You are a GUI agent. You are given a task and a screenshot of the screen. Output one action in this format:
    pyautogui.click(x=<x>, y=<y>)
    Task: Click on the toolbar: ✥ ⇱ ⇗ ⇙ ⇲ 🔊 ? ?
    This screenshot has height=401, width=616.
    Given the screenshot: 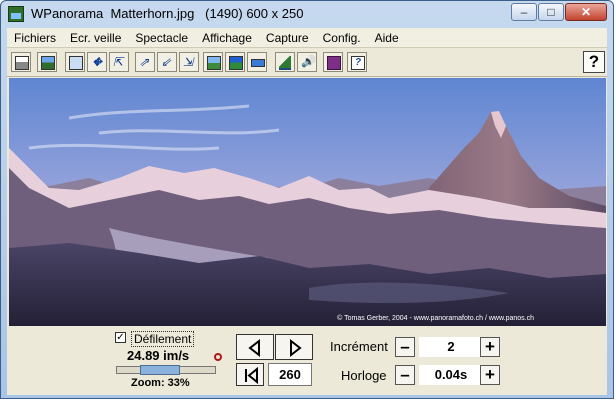 What is the action you would take?
    pyautogui.click(x=307, y=62)
    